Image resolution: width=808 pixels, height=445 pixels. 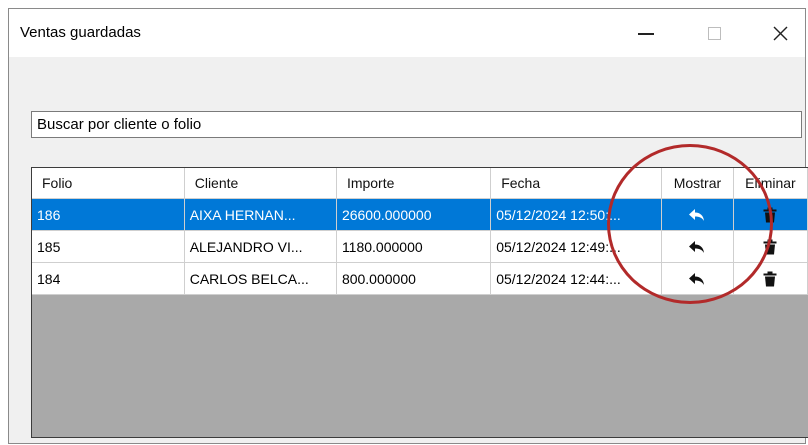 What do you see at coordinates (108, 246) in the screenshot?
I see `cell-folio: 185` at bounding box center [108, 246].